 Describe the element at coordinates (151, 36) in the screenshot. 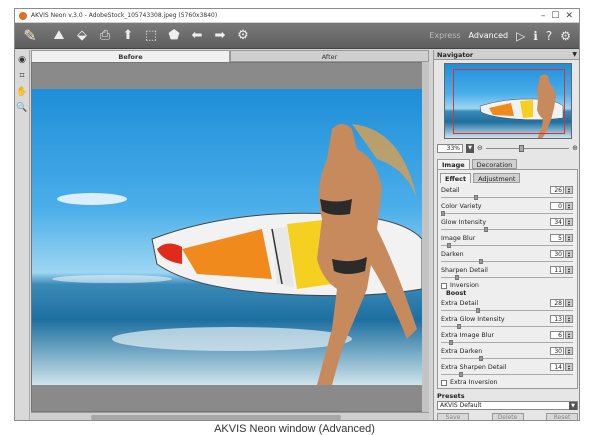

I see `batch-processing-icon: ⬚` at that location.